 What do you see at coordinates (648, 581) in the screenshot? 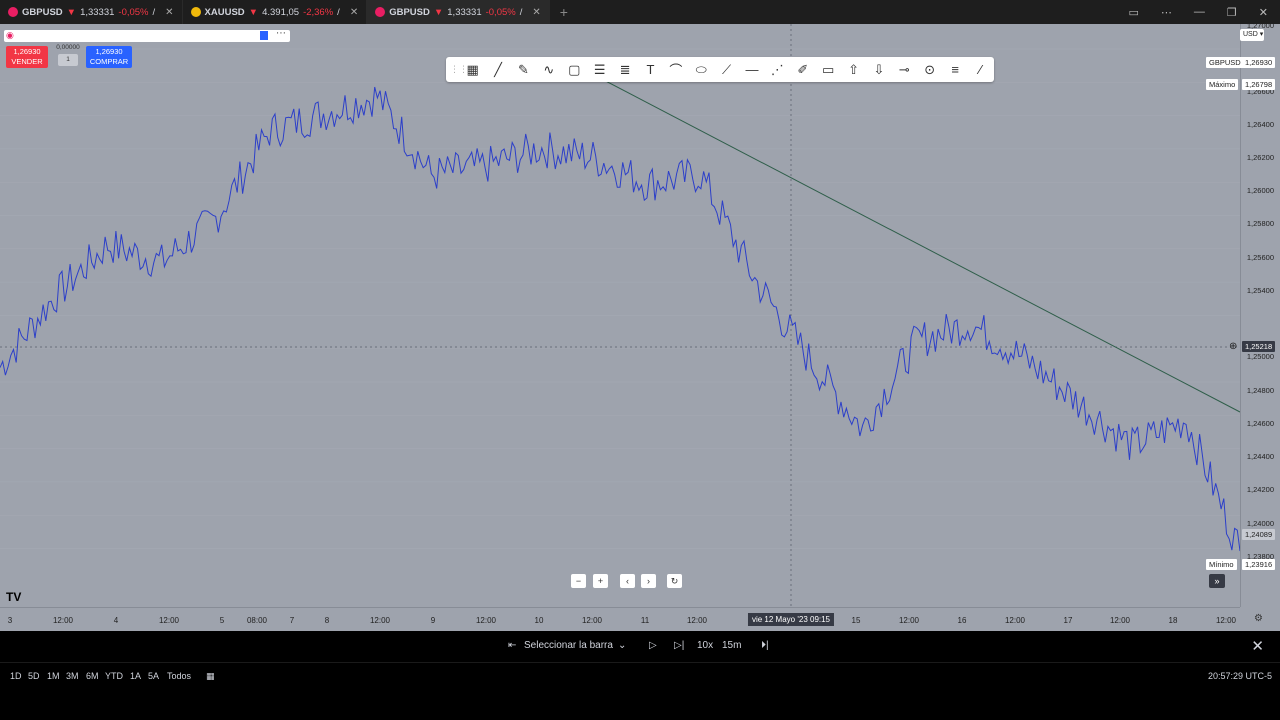
I see `scroll-right-button: ›` at bounding box center [648, 581].